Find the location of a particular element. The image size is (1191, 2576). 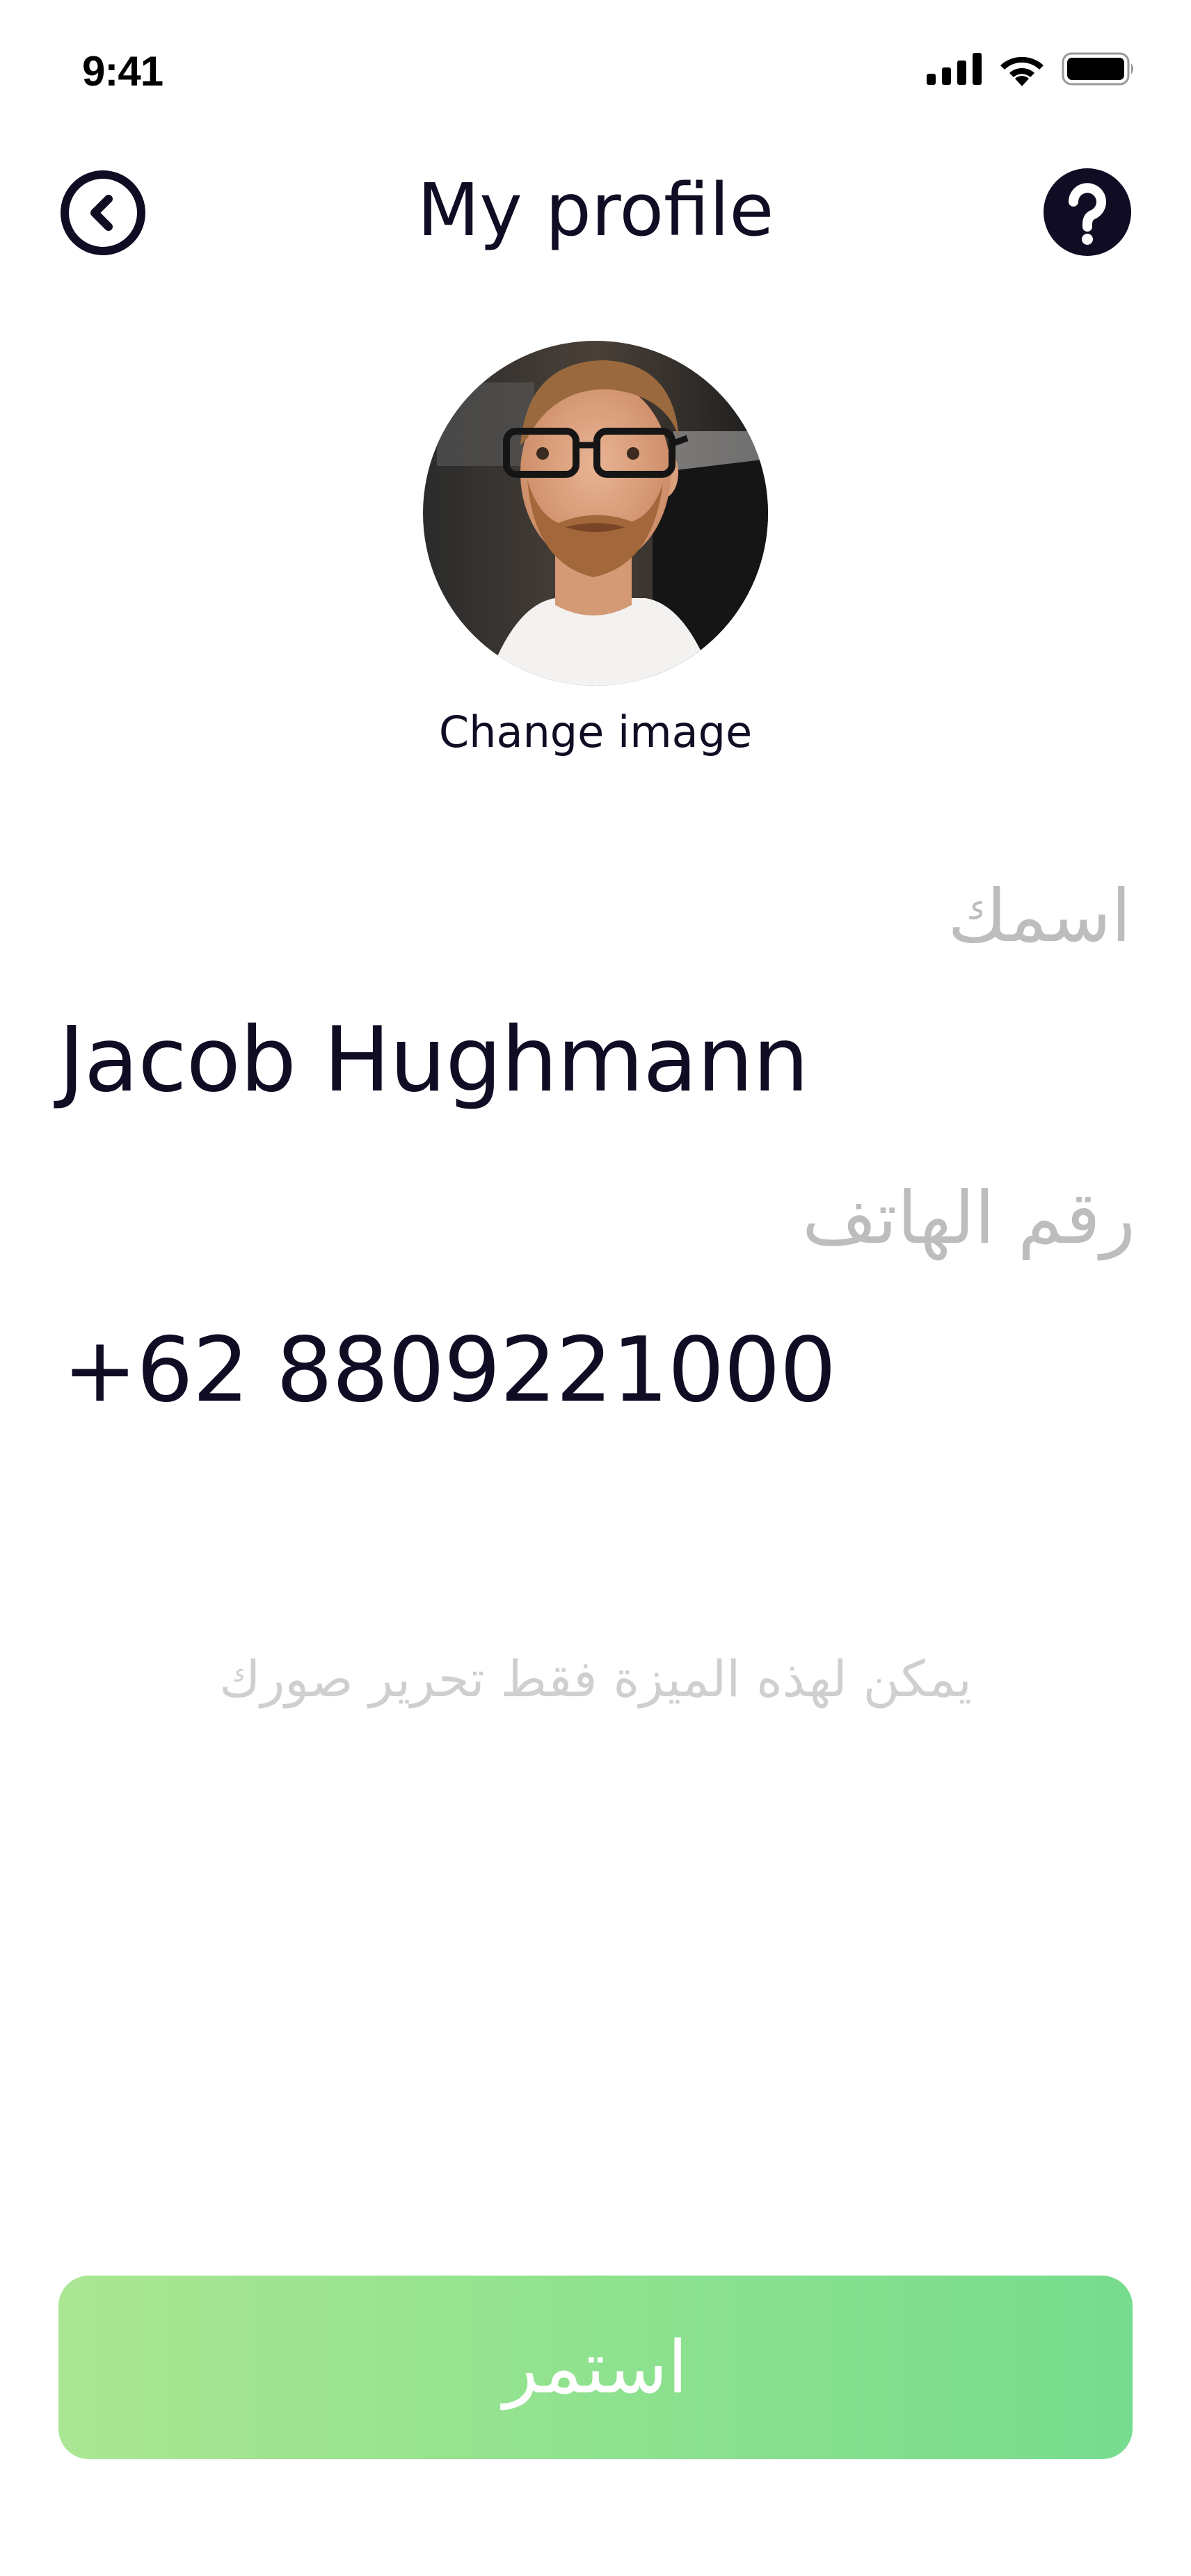

battery-icon is located at coordinates (1097, 69).